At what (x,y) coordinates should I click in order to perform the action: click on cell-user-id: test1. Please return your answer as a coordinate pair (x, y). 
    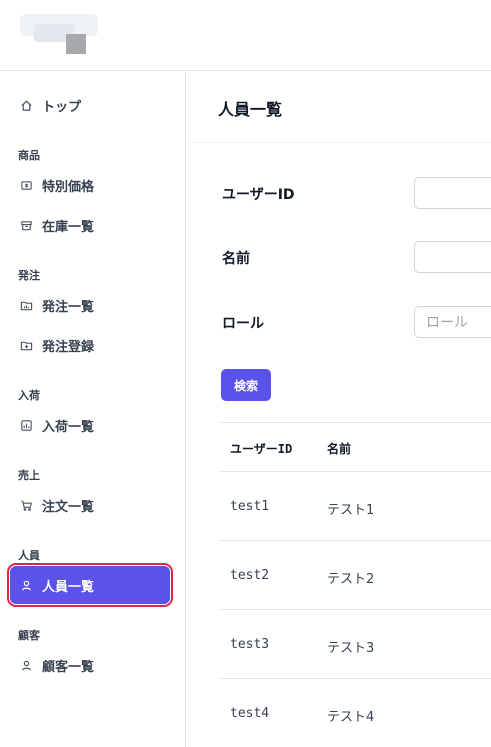
    Looking at the image, I should click on (250, 506).